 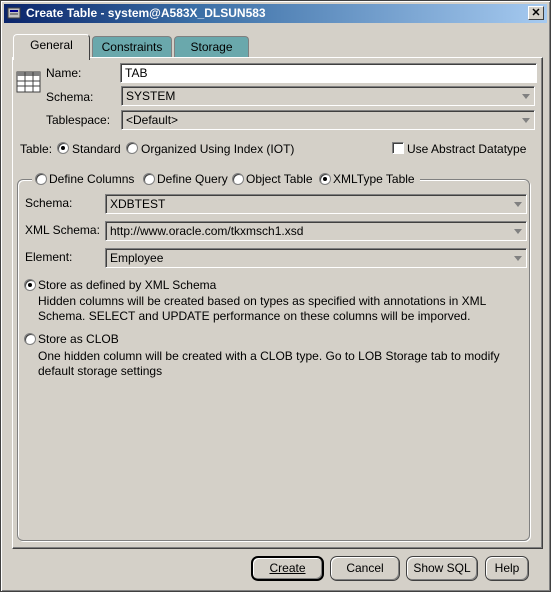 What do you see at coordinates (36, 149) in the screenshot?
I see `table-type-label: Table:` at bounding box center [36, 149].